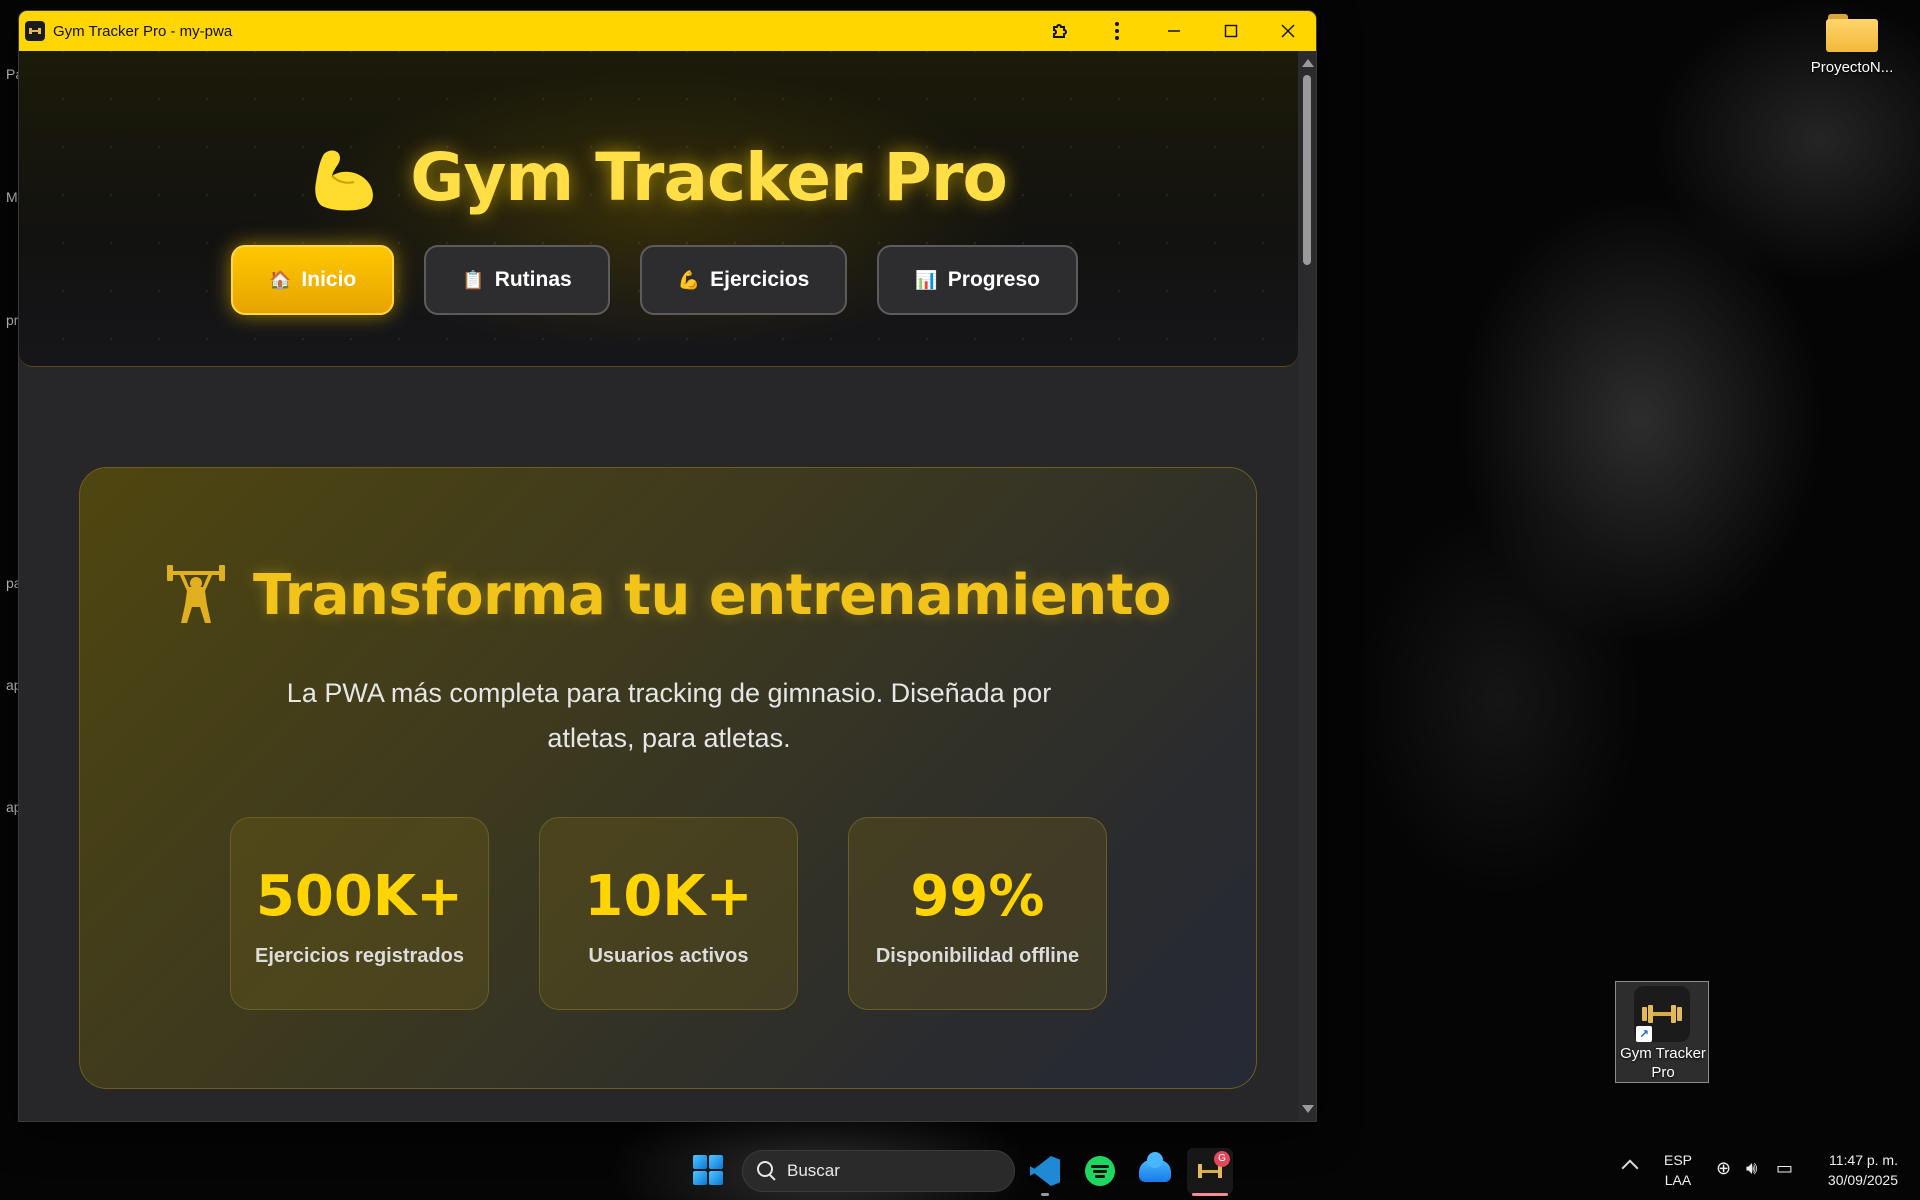 The width and height of the screenshot is (1920, 1200). I want to click on battery-icon: ▭, so click(1784, 1168).